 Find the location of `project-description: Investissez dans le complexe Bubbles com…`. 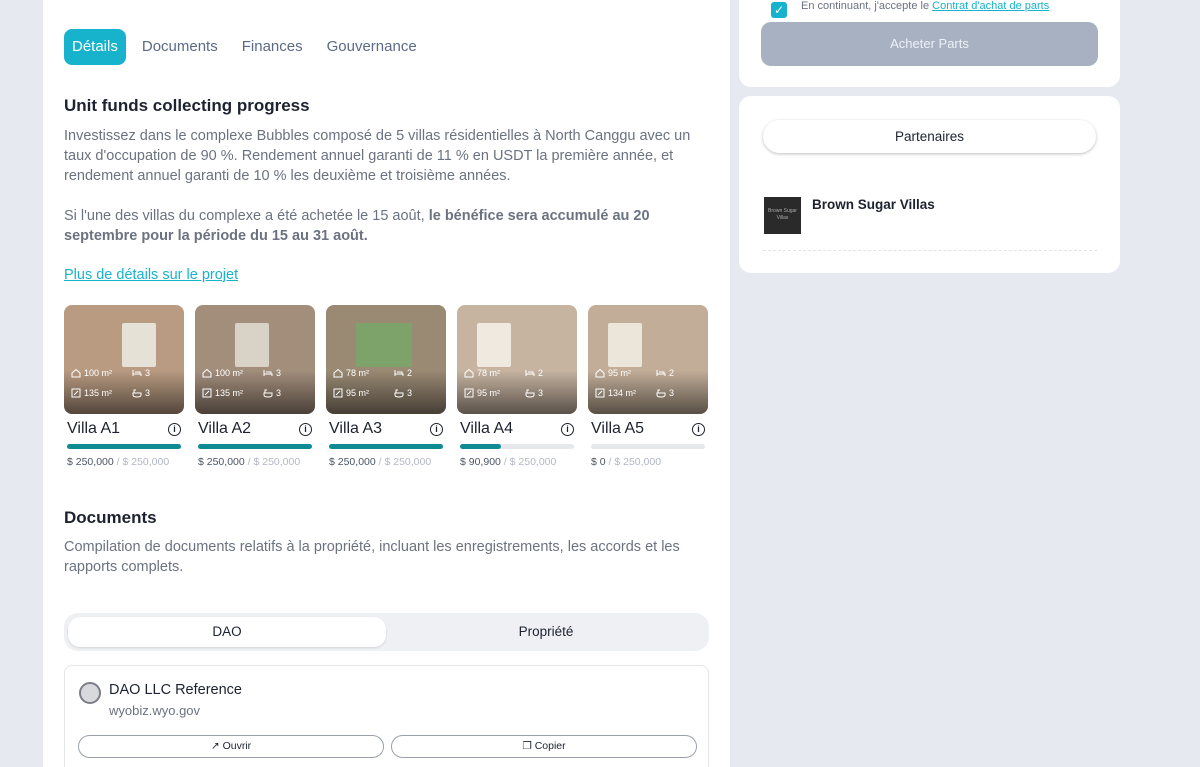

project-description: Investissez dans le complexe Bubbles com… is located at coordinates (377, 156).